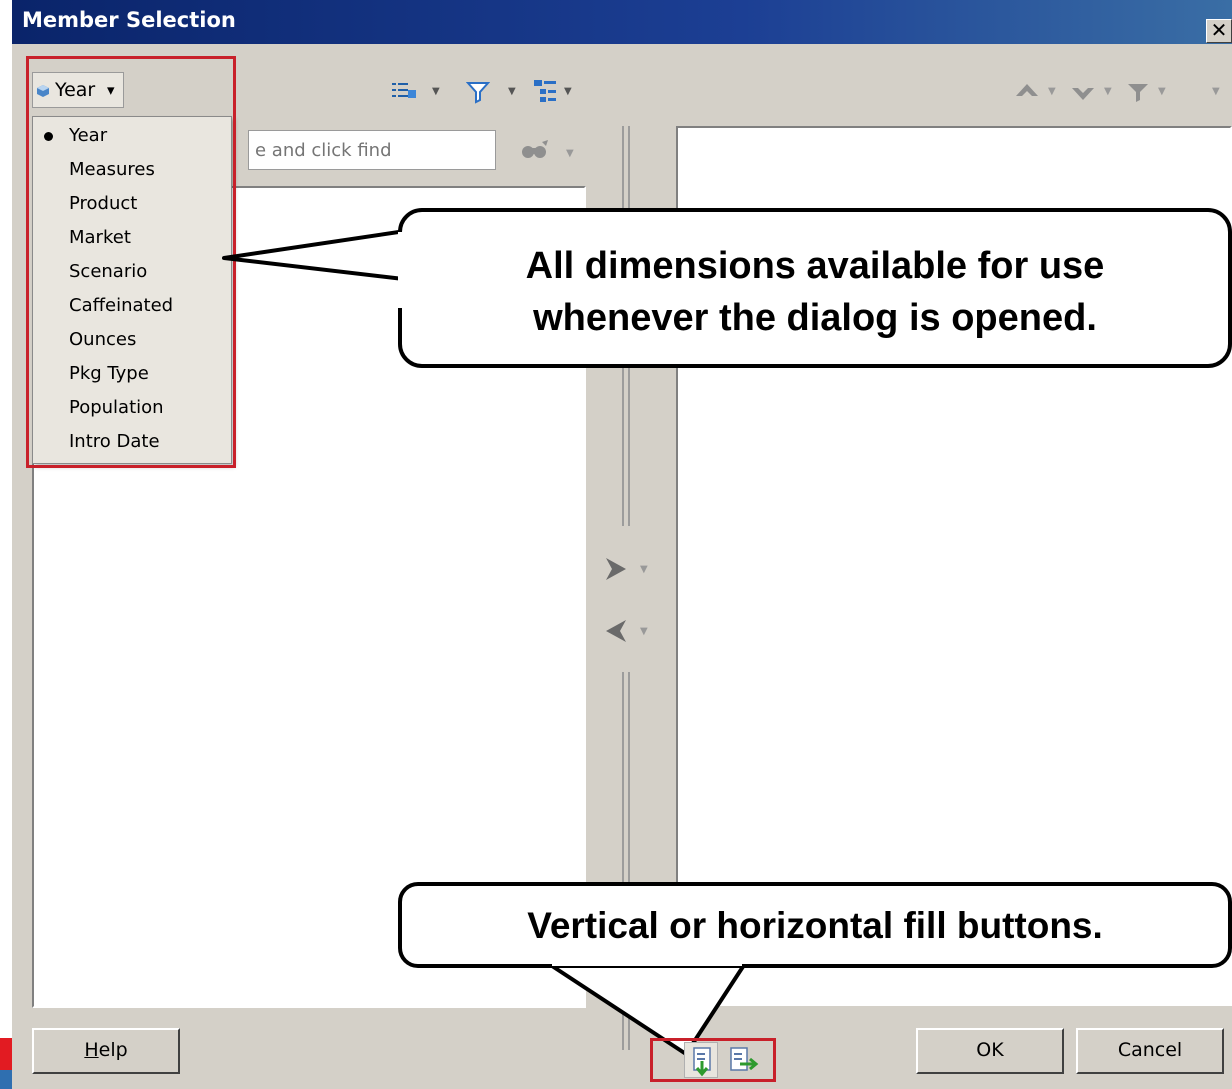  Describe the element at coordinates (570, 153) in the screenshot. I see `find-chevron-down-icon: ▼` at that location.